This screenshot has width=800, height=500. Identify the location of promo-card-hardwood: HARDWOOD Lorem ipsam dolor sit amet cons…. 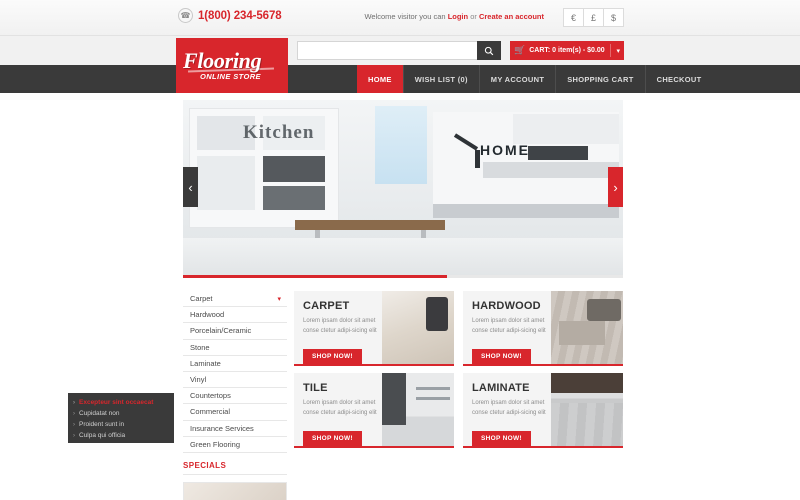
(543, 328).